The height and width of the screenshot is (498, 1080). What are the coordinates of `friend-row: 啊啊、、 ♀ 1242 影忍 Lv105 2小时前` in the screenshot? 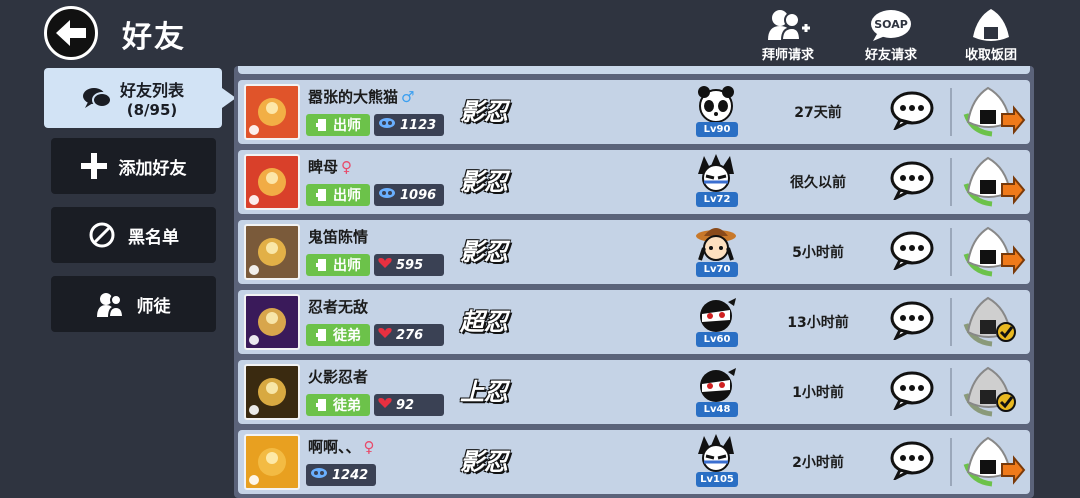 It's located at (634, 462).